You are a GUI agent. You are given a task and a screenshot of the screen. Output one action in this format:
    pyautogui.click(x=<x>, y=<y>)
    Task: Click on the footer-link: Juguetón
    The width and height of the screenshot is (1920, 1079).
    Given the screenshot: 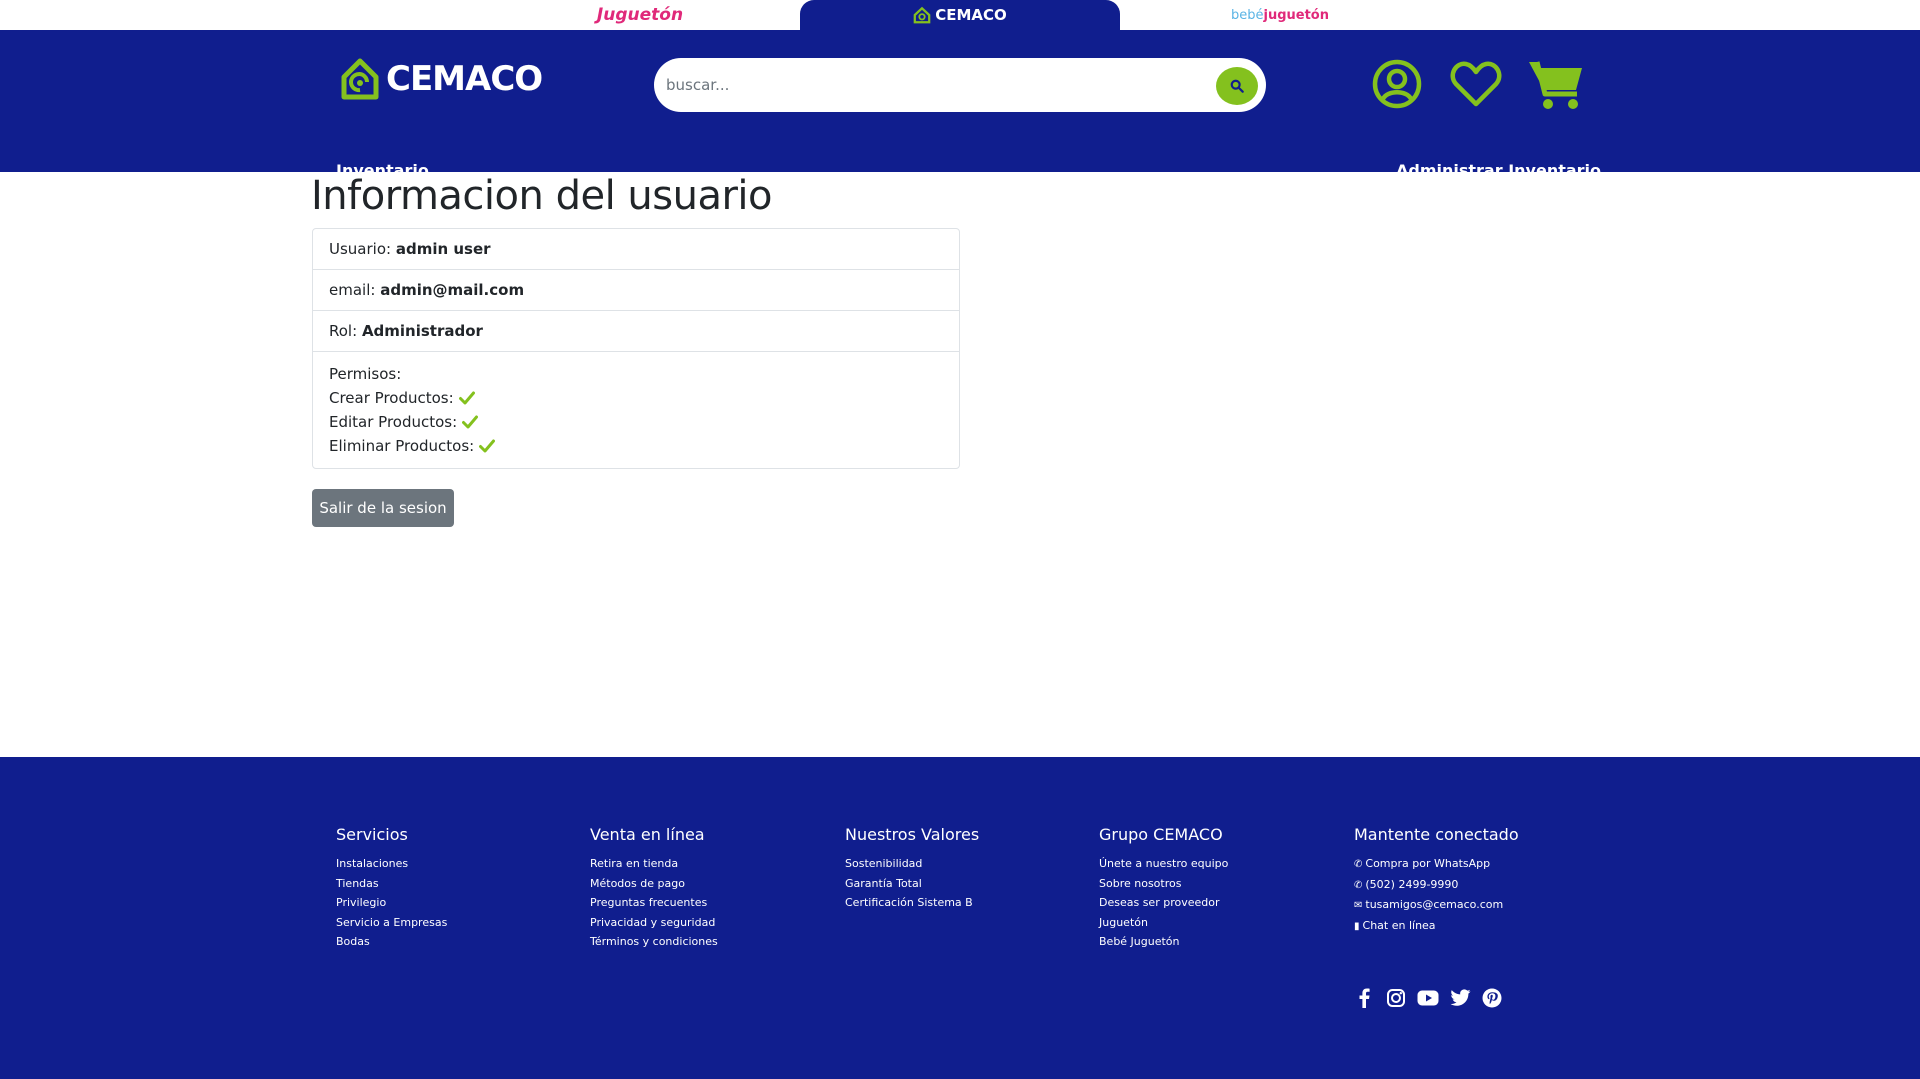 What is the action you would take?
    pyautogui.click(x=1123, y=922)
    